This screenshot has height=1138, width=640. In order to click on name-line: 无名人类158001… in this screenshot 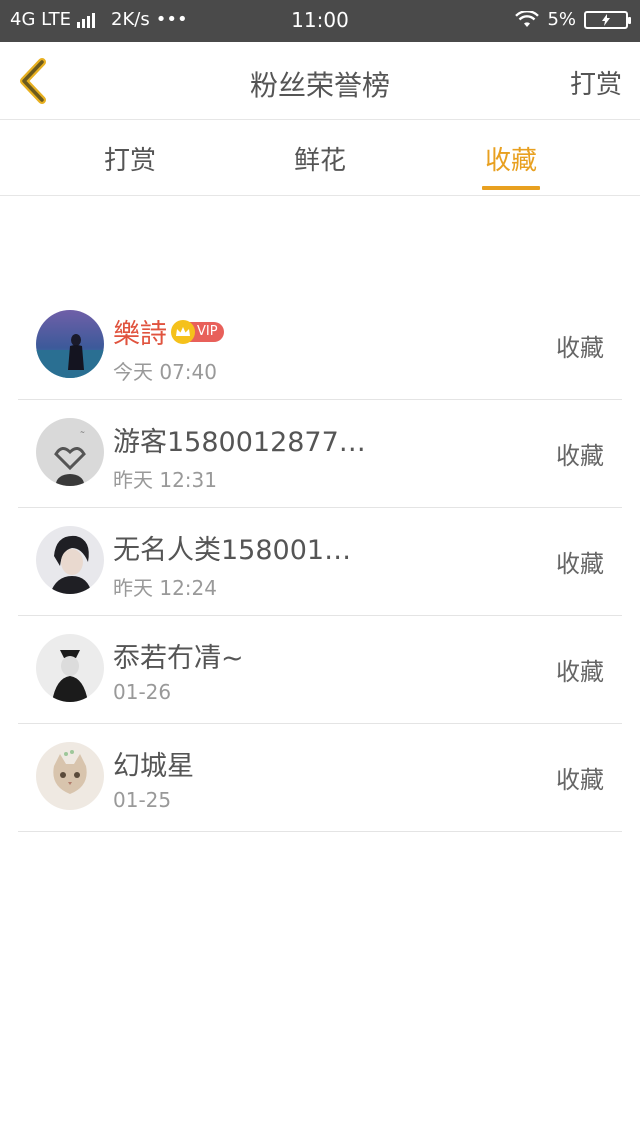, I will do `click(232, 547)`.